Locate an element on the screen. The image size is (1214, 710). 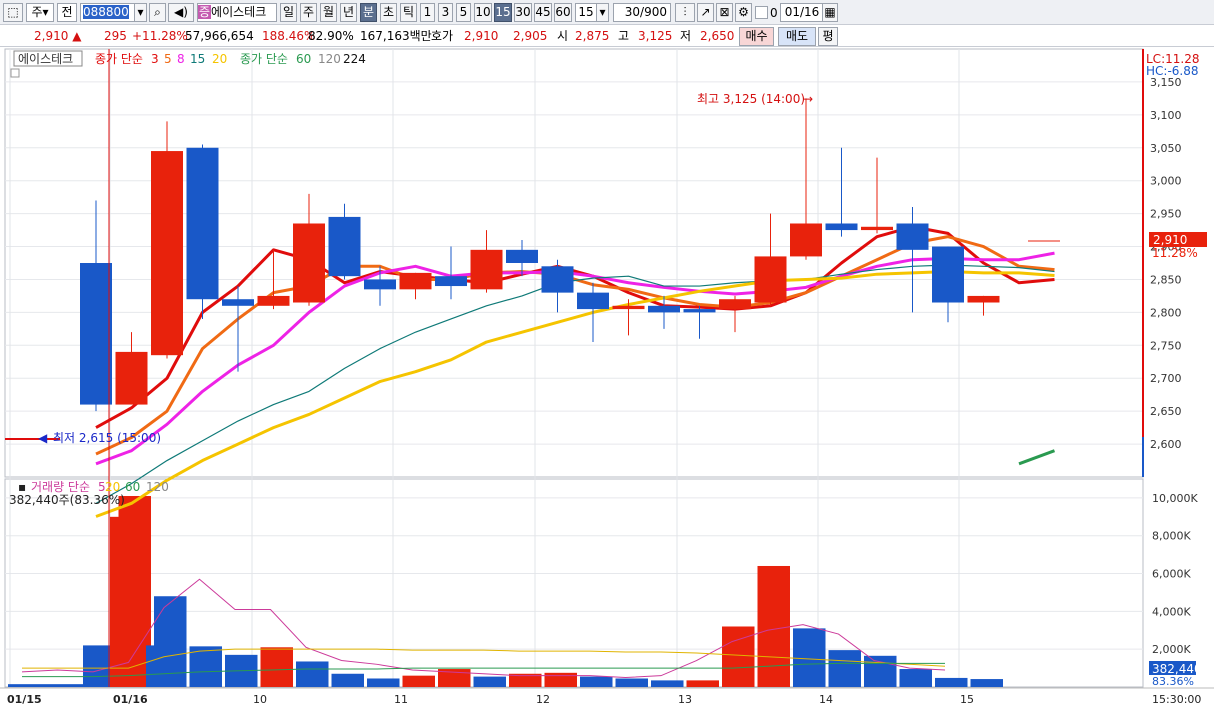
code-value: 088800 is located at coordinates (106, 12).